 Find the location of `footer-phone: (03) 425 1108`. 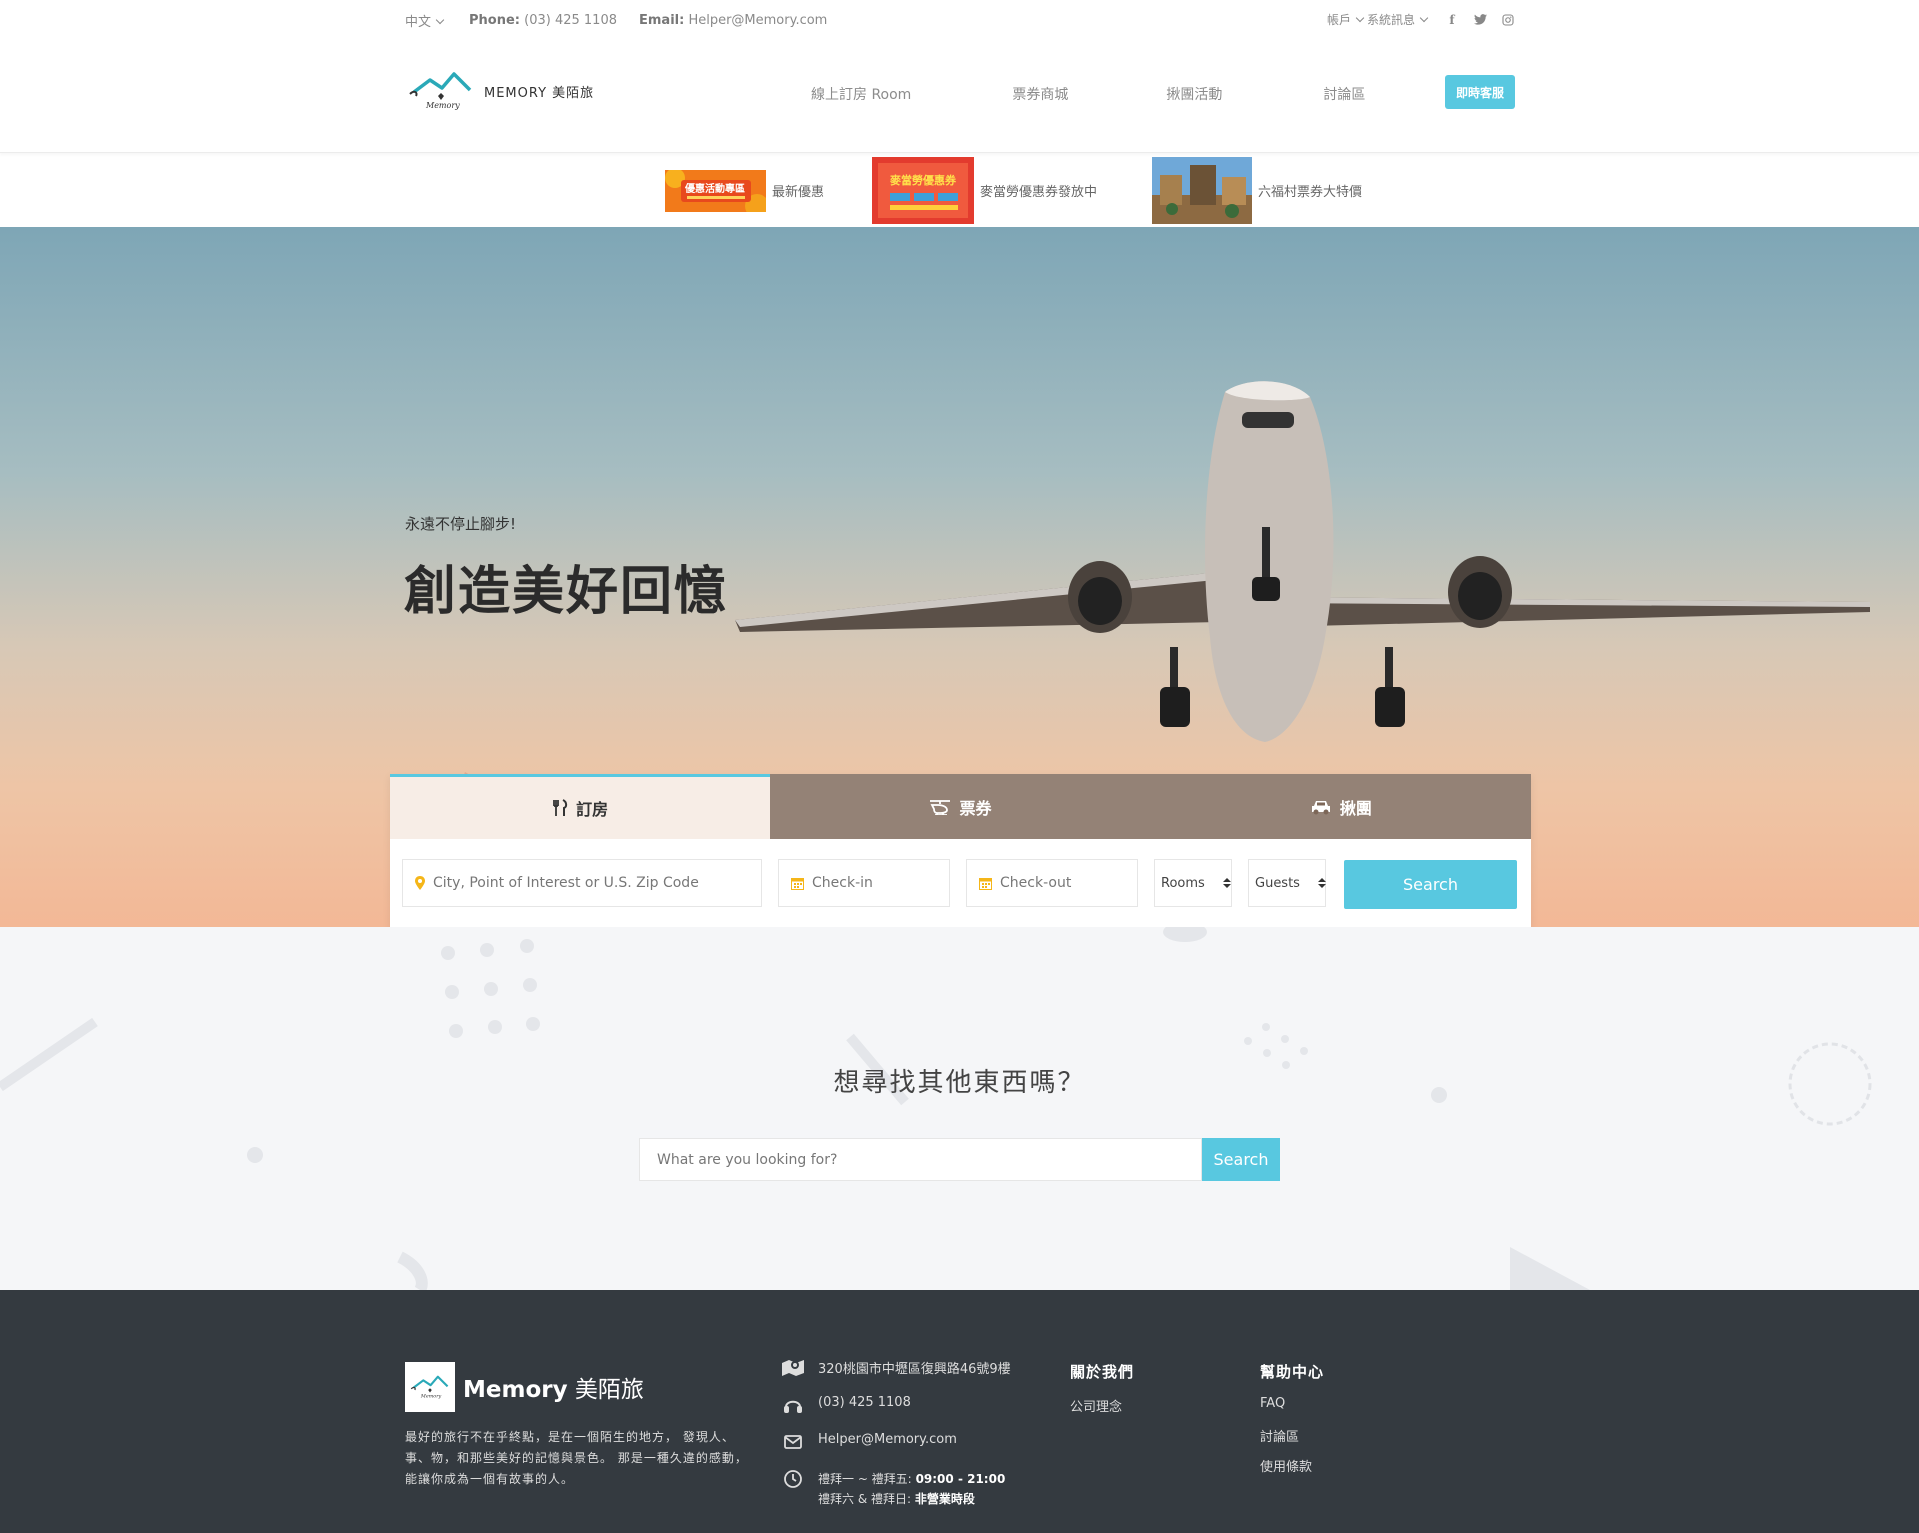

footer-phone: (03) 425 1108 is located at coordinates (896, 1413).